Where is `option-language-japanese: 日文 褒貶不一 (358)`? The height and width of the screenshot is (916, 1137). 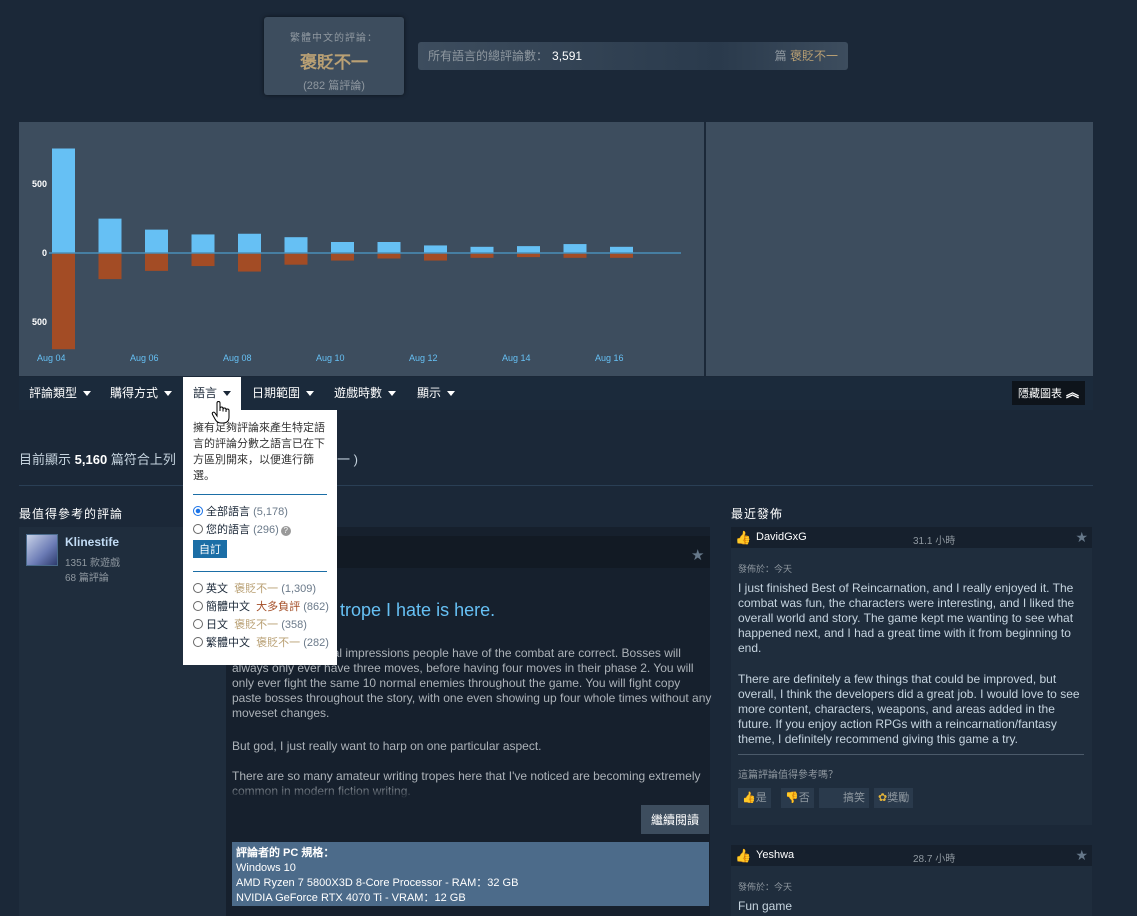 option-language-japanese: 日文 褒貶不一 (358) is located at coordinates (260, 625).